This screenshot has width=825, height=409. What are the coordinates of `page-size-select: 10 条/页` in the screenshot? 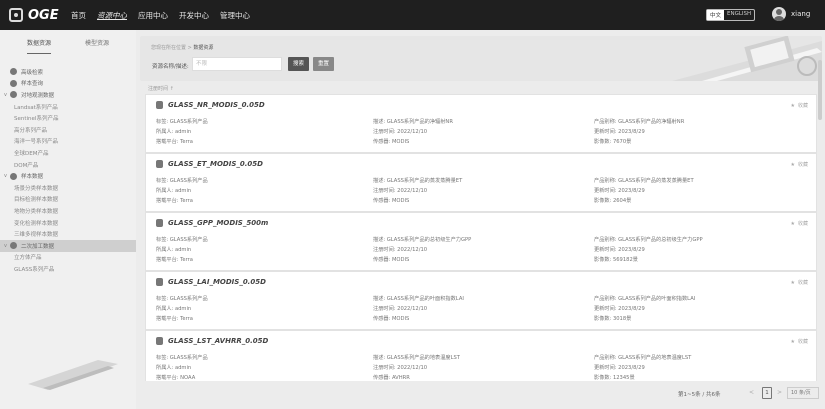 It's located at (803, 393).